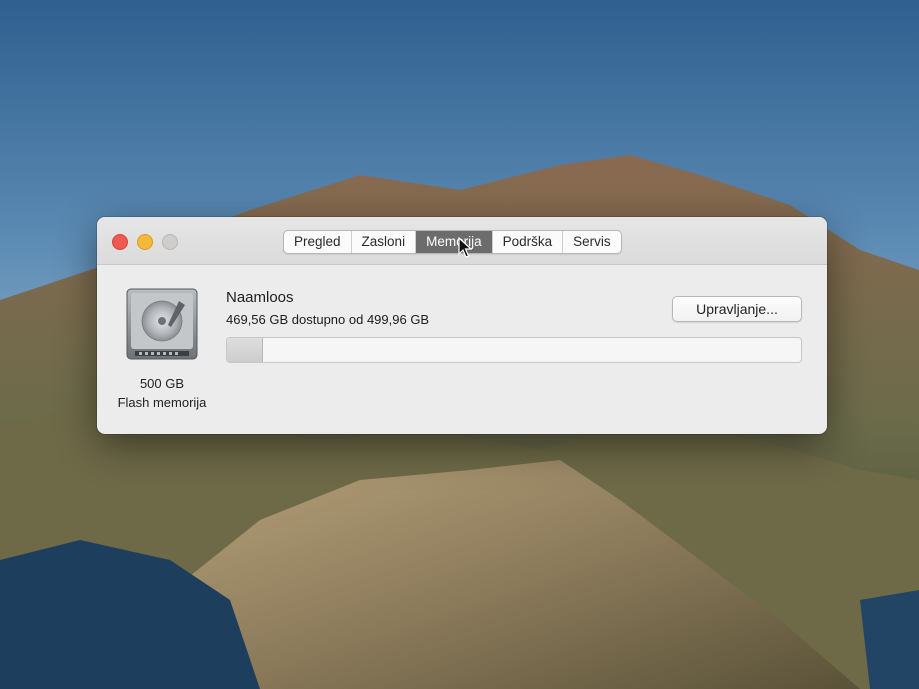  I want to click on hard-drive-icon, so click(162, 324).